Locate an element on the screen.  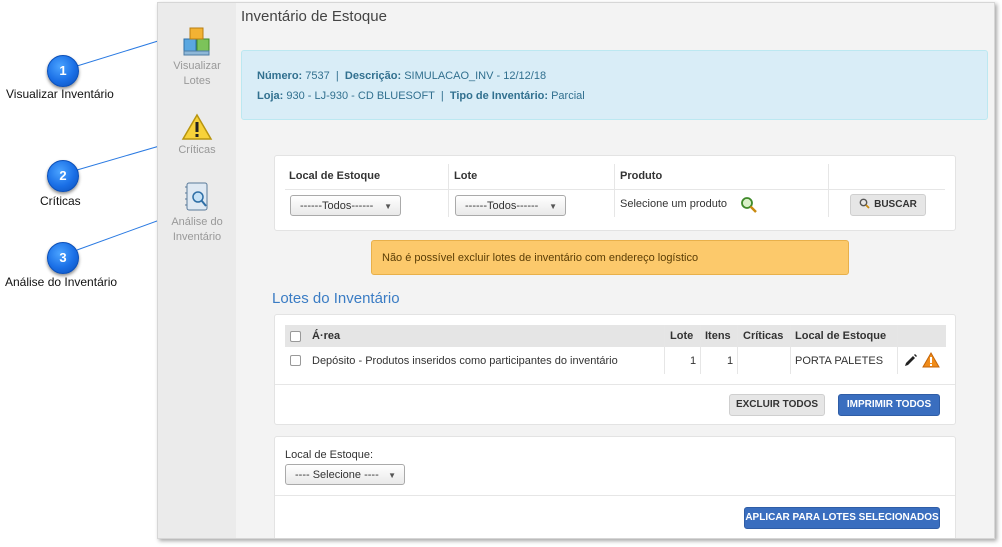
numero-value: 7537 is located at coordinates (317, 76).